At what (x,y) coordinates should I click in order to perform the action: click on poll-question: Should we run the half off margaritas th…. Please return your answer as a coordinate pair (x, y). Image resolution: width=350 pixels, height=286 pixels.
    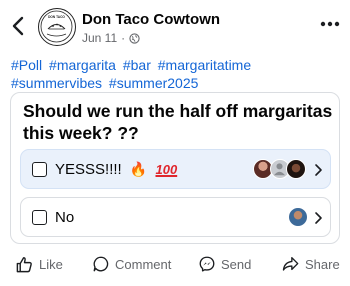
    Looking at the image, I should click on (178, 122).